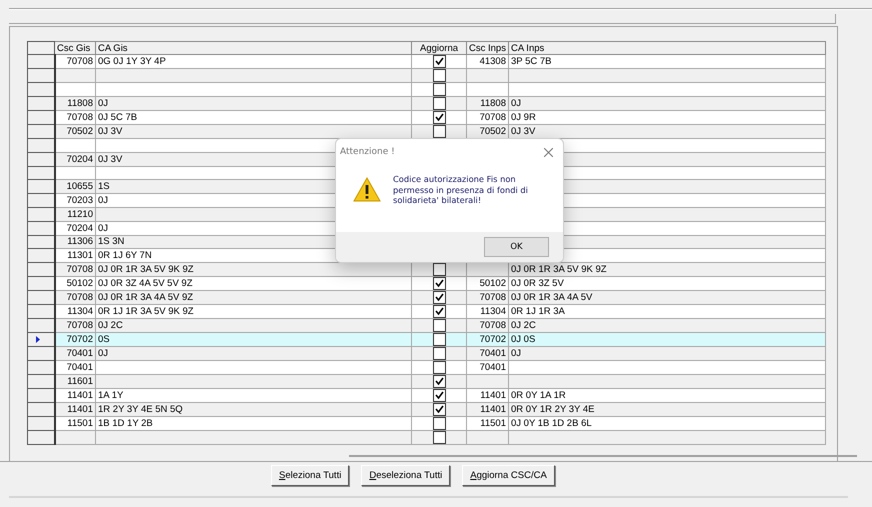  I want to click on table-cell: 70204, so click(79, 159).